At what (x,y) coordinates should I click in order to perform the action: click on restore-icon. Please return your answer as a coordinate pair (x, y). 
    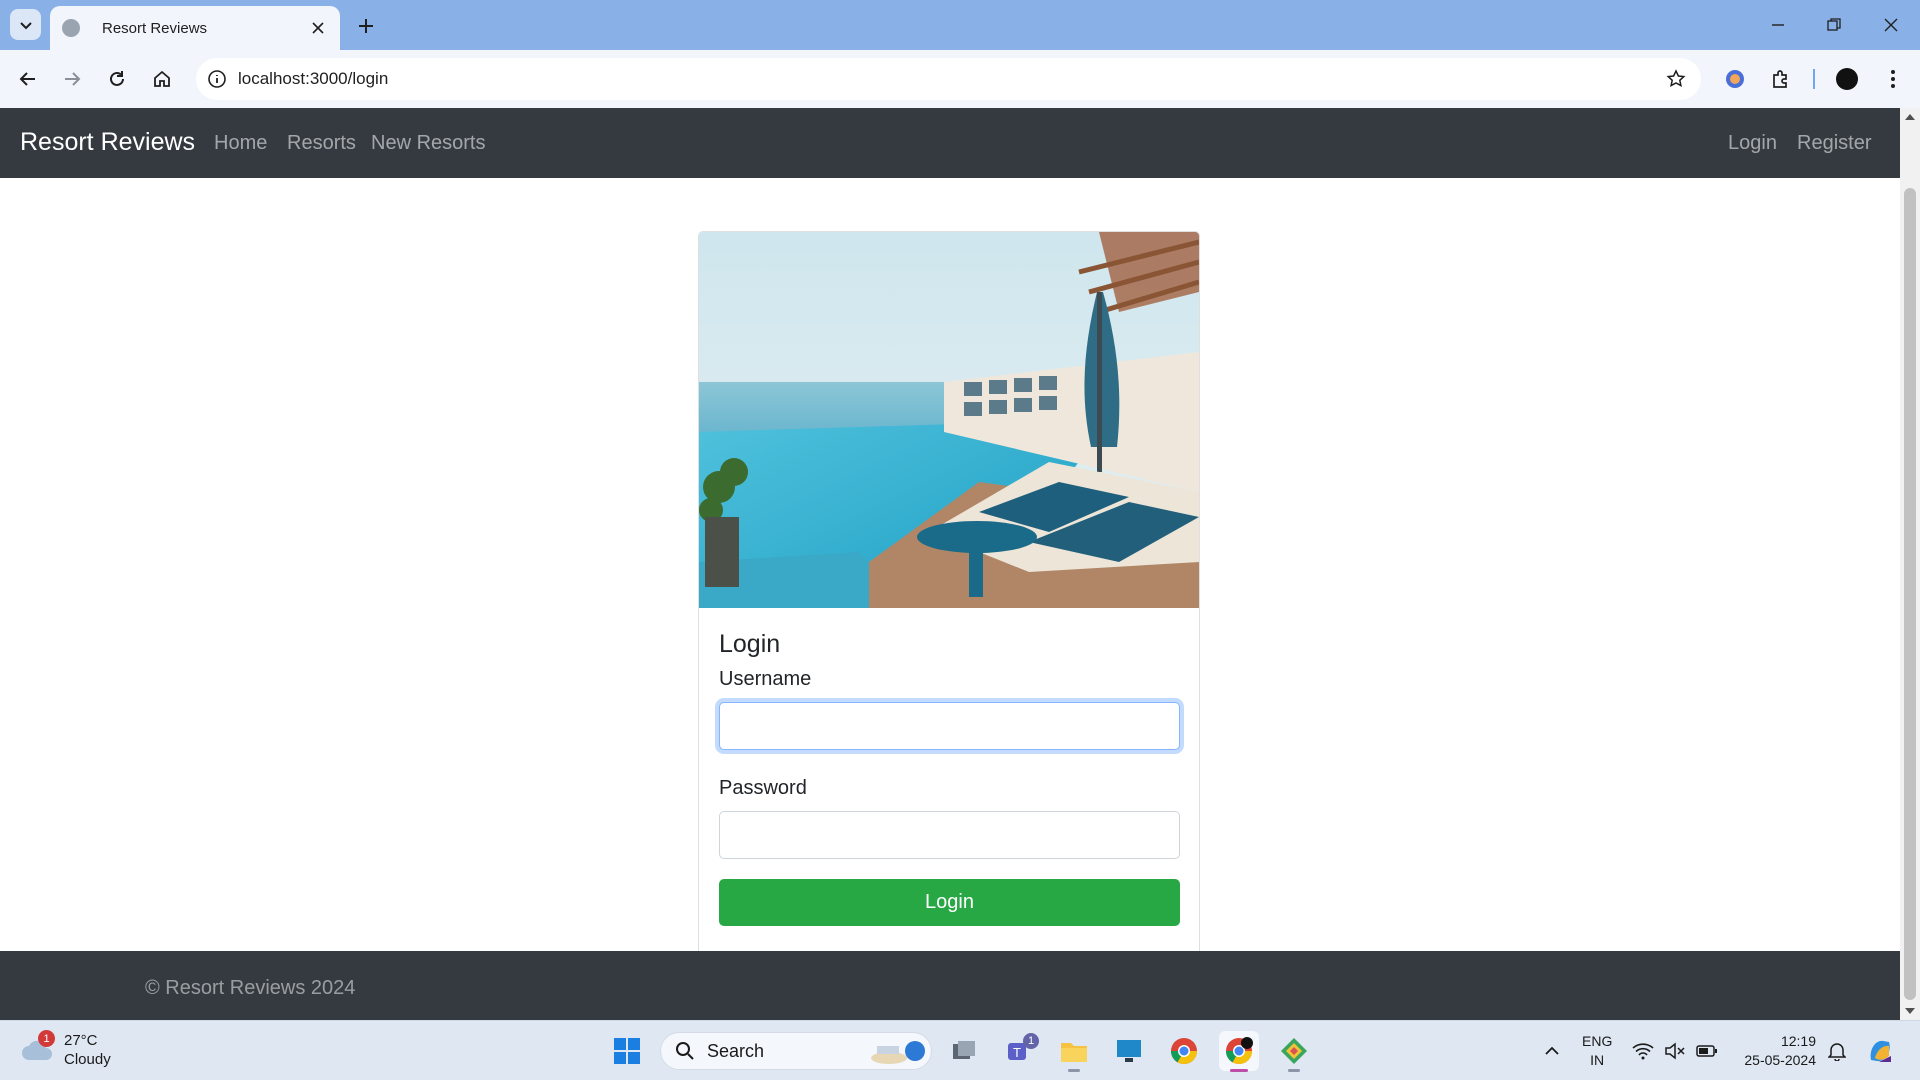
    Looking at the image, I should click on (1834, 24).